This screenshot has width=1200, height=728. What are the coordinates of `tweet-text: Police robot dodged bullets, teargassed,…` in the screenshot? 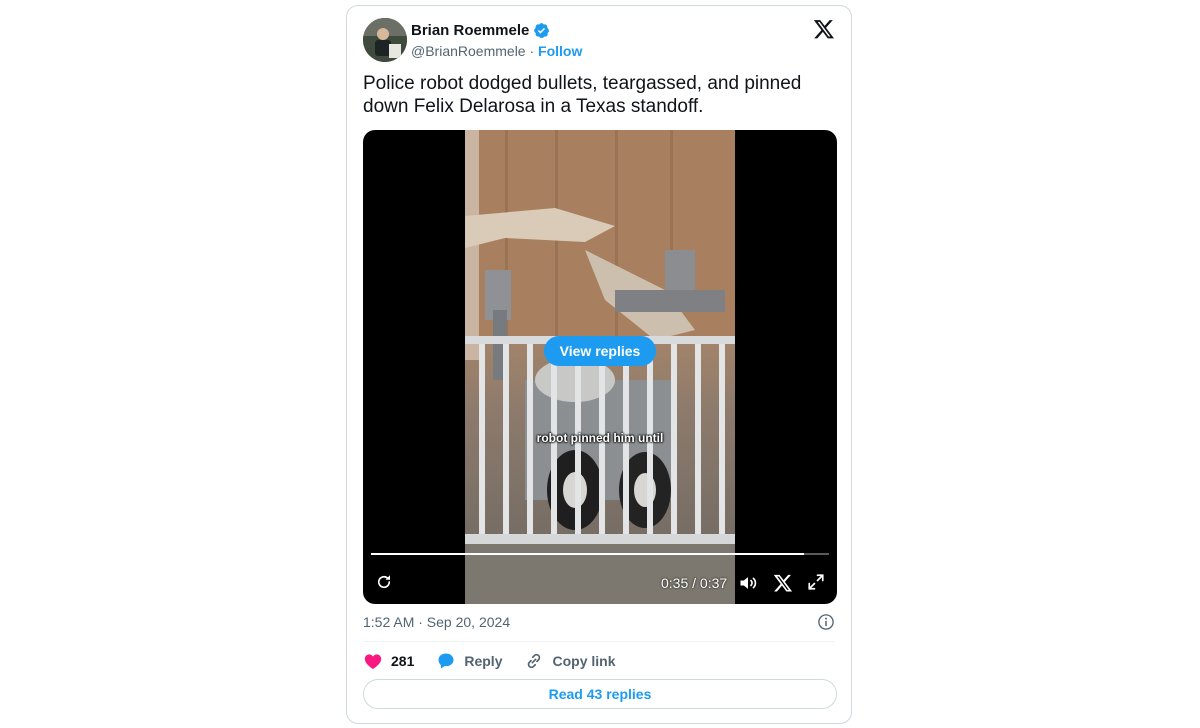 It's located at (582, 95).